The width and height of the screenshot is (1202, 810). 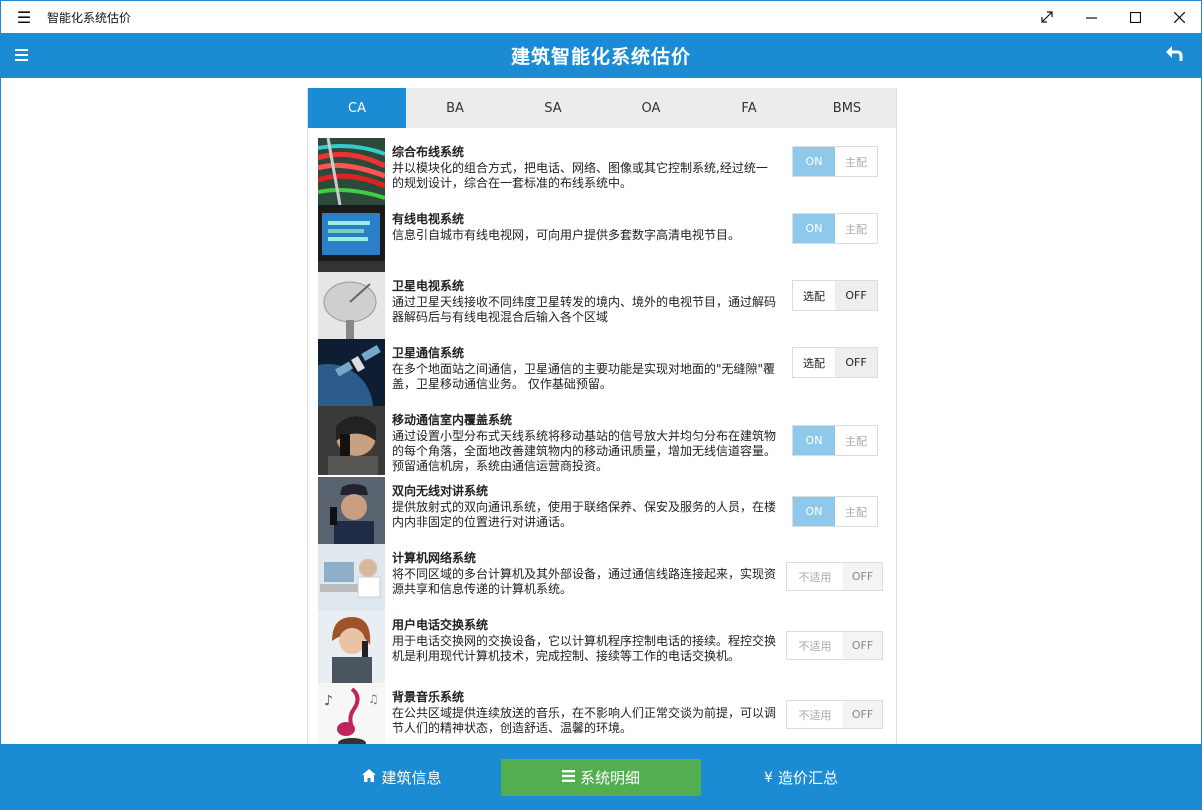 I want to click on window-title: 智能化系统估价, so click(x=89, y=17).